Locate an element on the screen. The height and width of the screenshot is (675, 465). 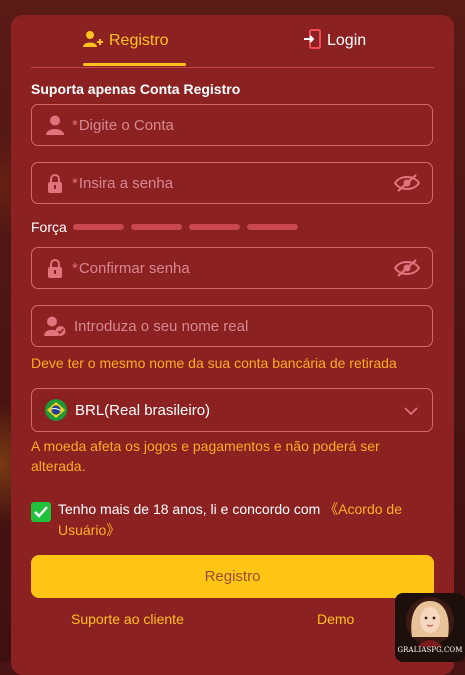
tab-registro-label: Registro is located at coordinates (139, 40).